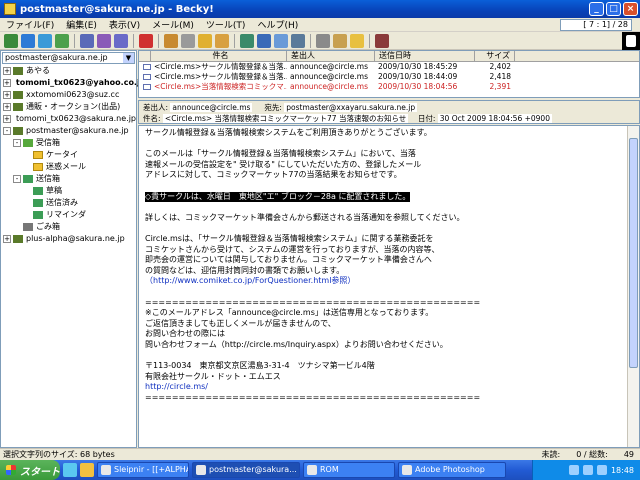 This screenshot has height=480, width=640. Describe the element at coordinates (68, 95) in the screenshot. I see `folder-item: + xxtomomi0623@suz.cc` at that location.